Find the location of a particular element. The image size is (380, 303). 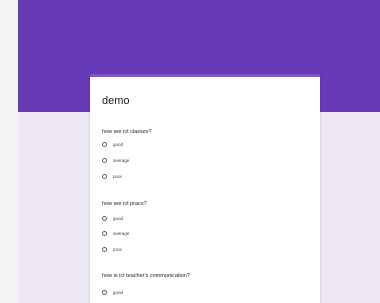

question-2-option-good: good is located at coordinates (112, 218).